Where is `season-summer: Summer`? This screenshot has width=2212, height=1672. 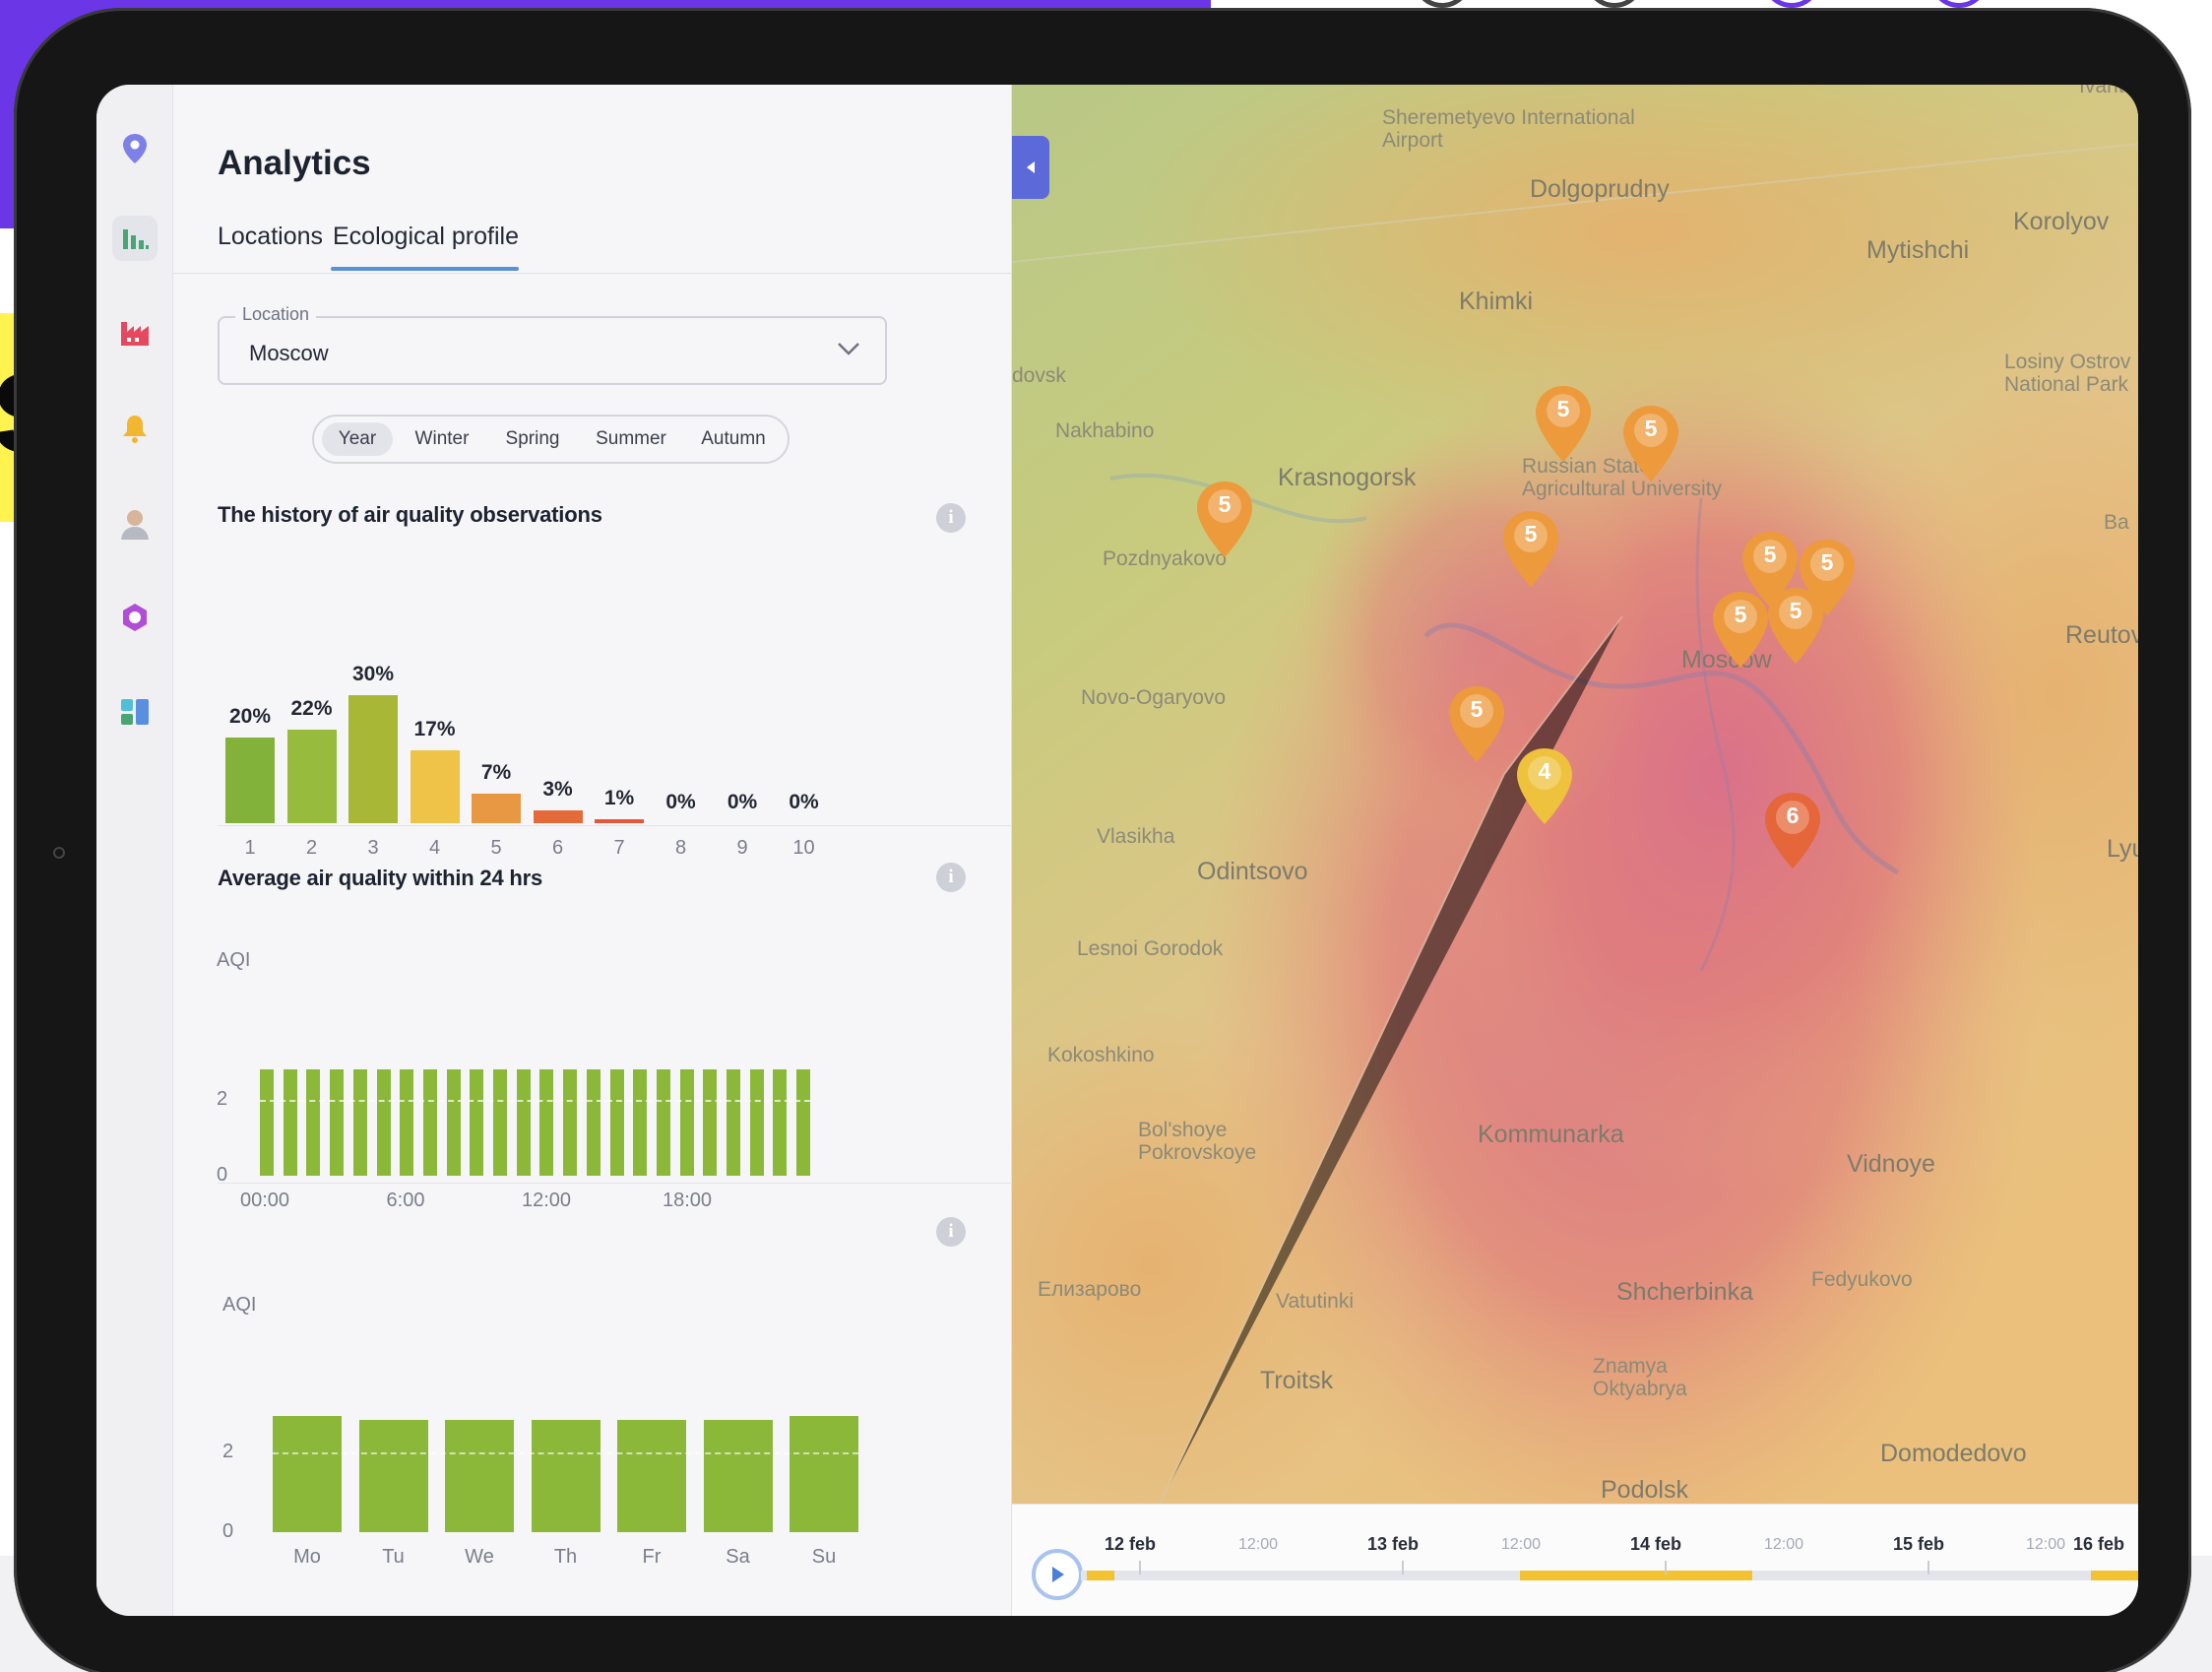 season-summer: Summer is located at coordinates (631, 439).